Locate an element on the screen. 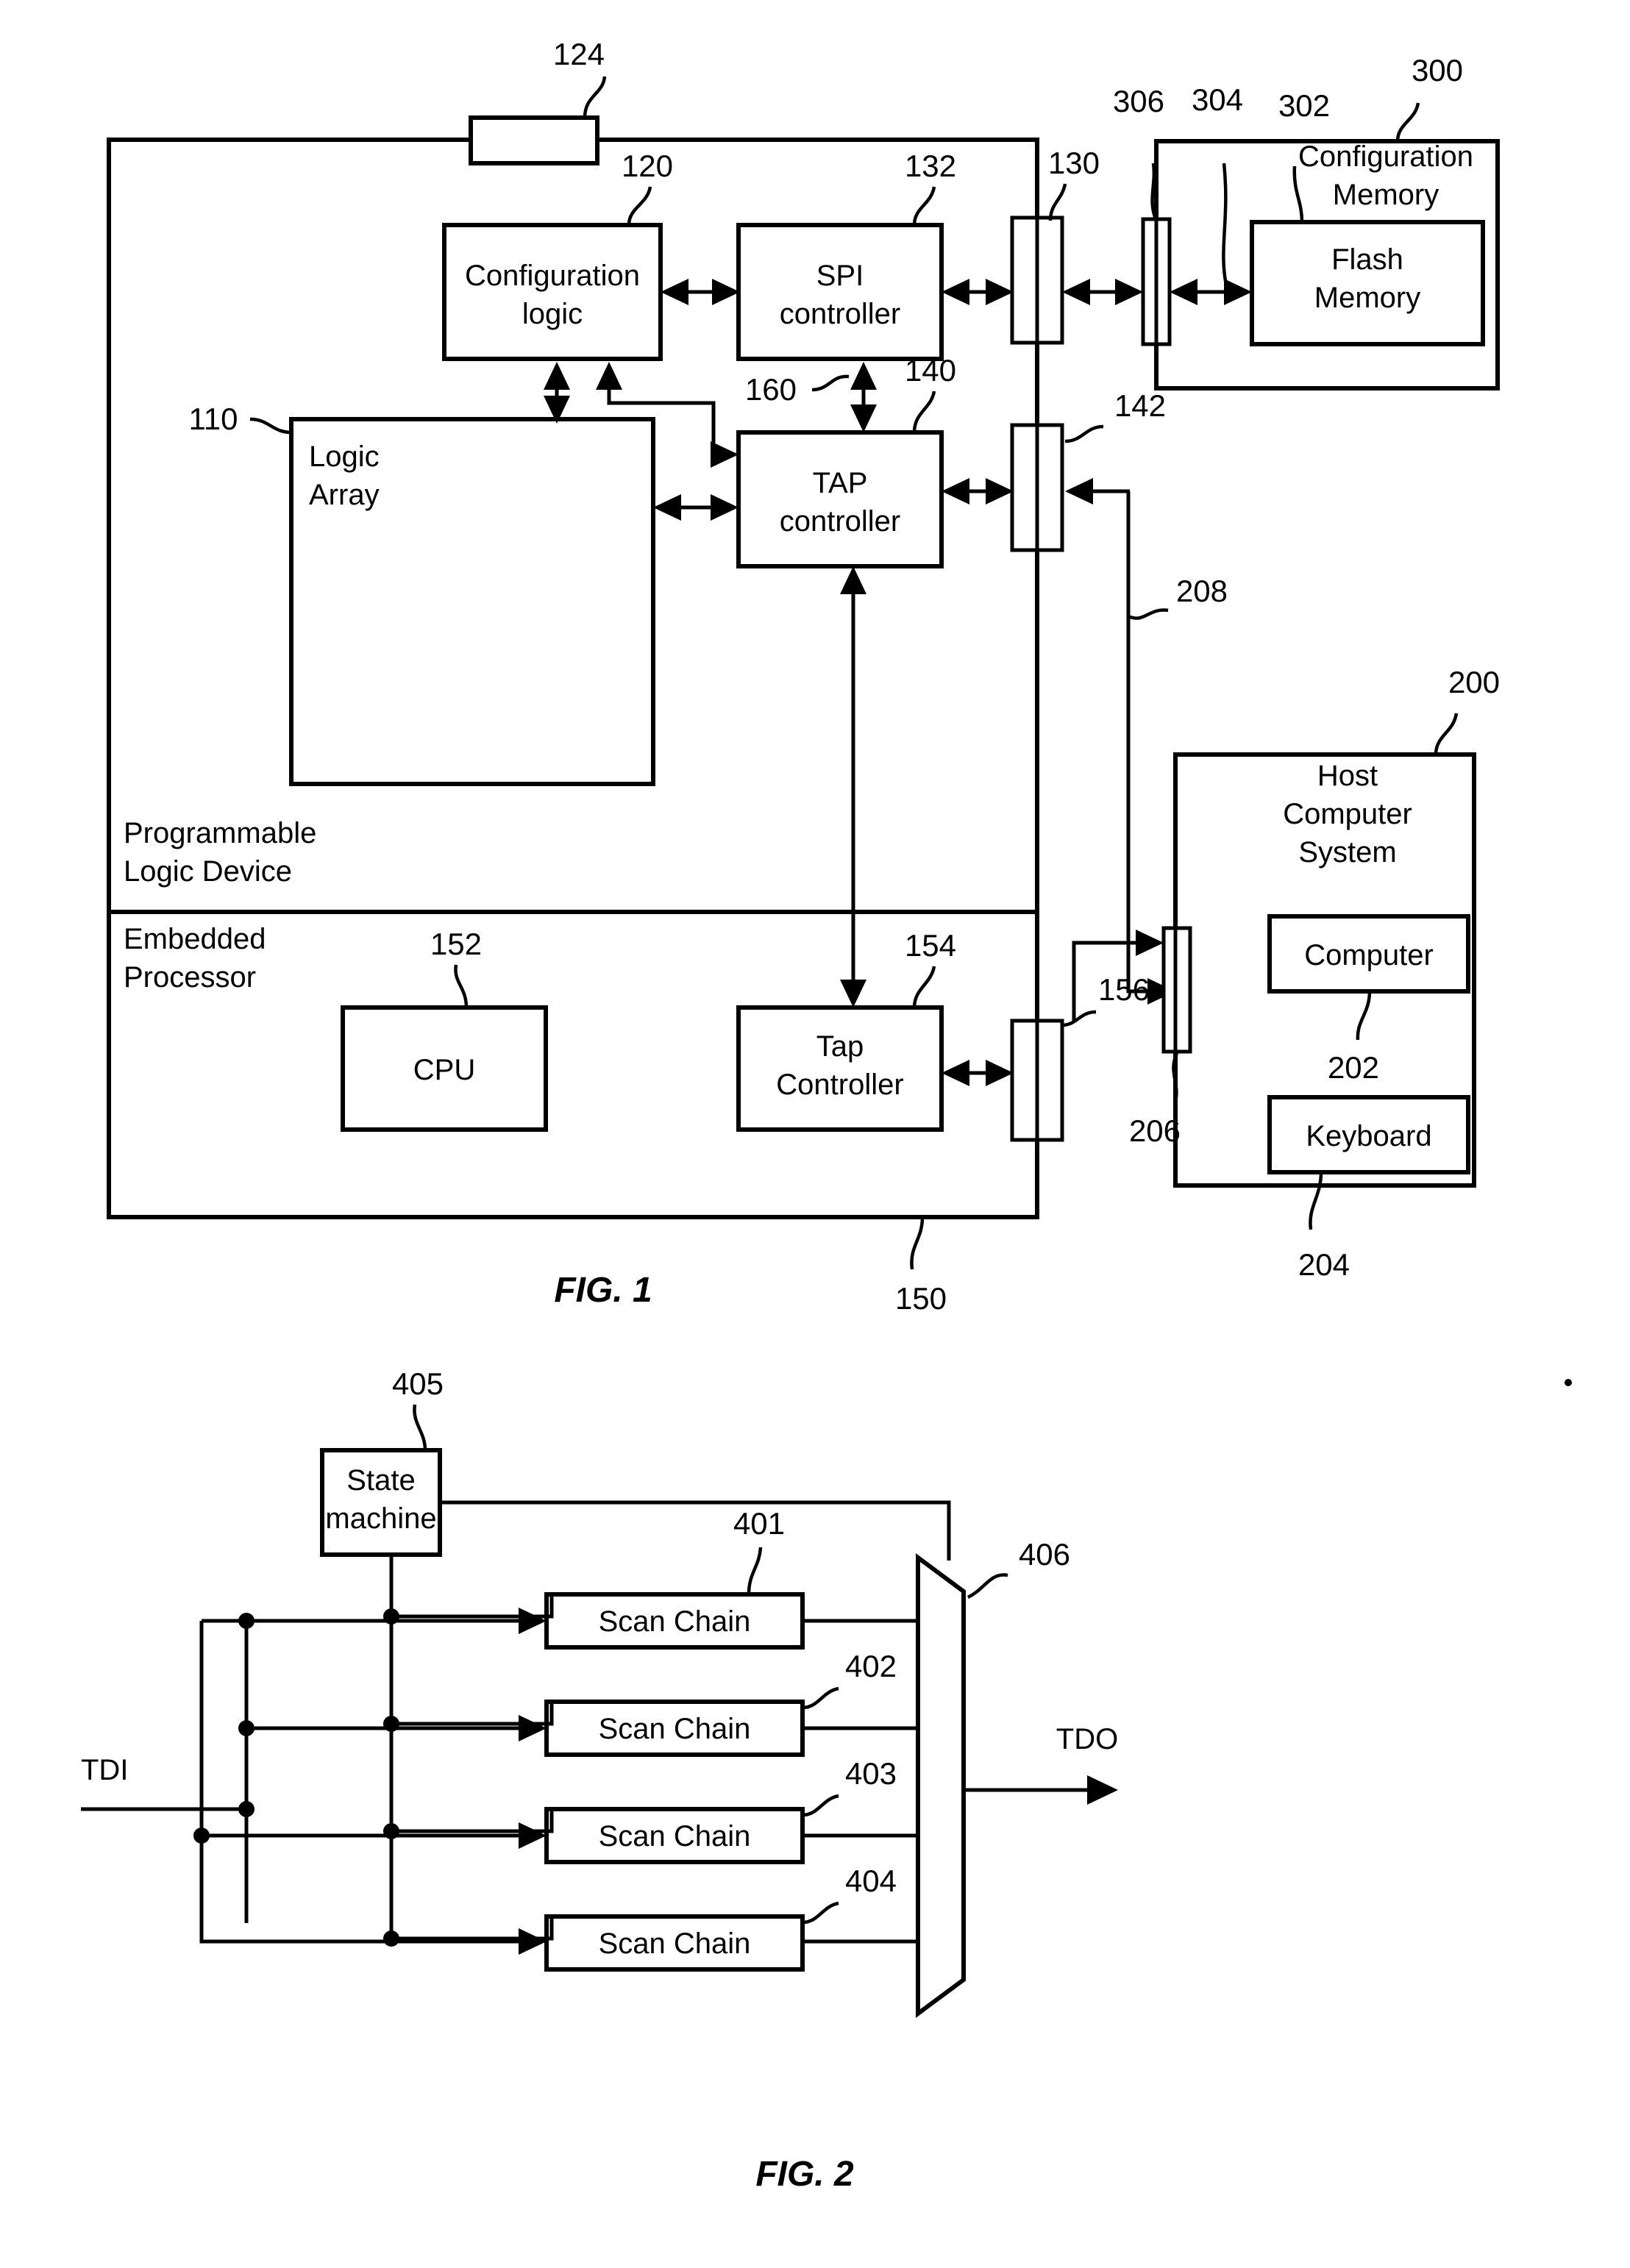 This screenshot has height=2268, width=1630. ref-404: 404 is located at coordinates (871, 1881).